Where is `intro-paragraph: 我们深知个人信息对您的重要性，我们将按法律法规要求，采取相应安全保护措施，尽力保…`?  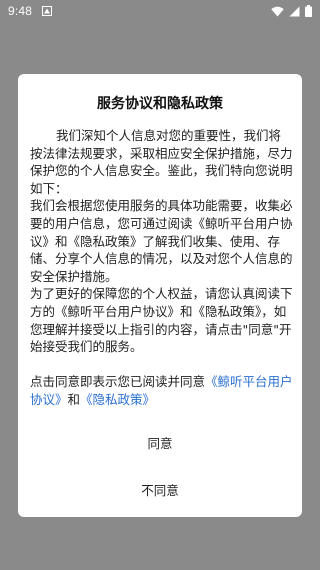
intro-paragraph: 我们深知个人信息对您的重要性，我们将按法律法规要求，采取相应安全保护措施，尽力保… is located at coordinates (161, 162).